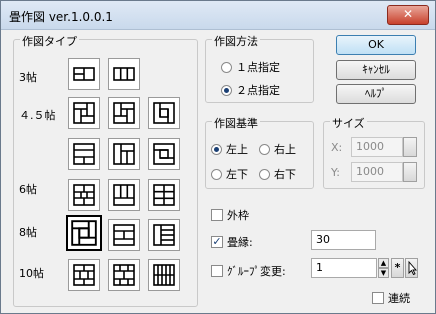 This screenshot has width=436, height=314. Describe the element at coordinates (217, 241) in the screenshot. I see `check-icon: ✓` at that location.